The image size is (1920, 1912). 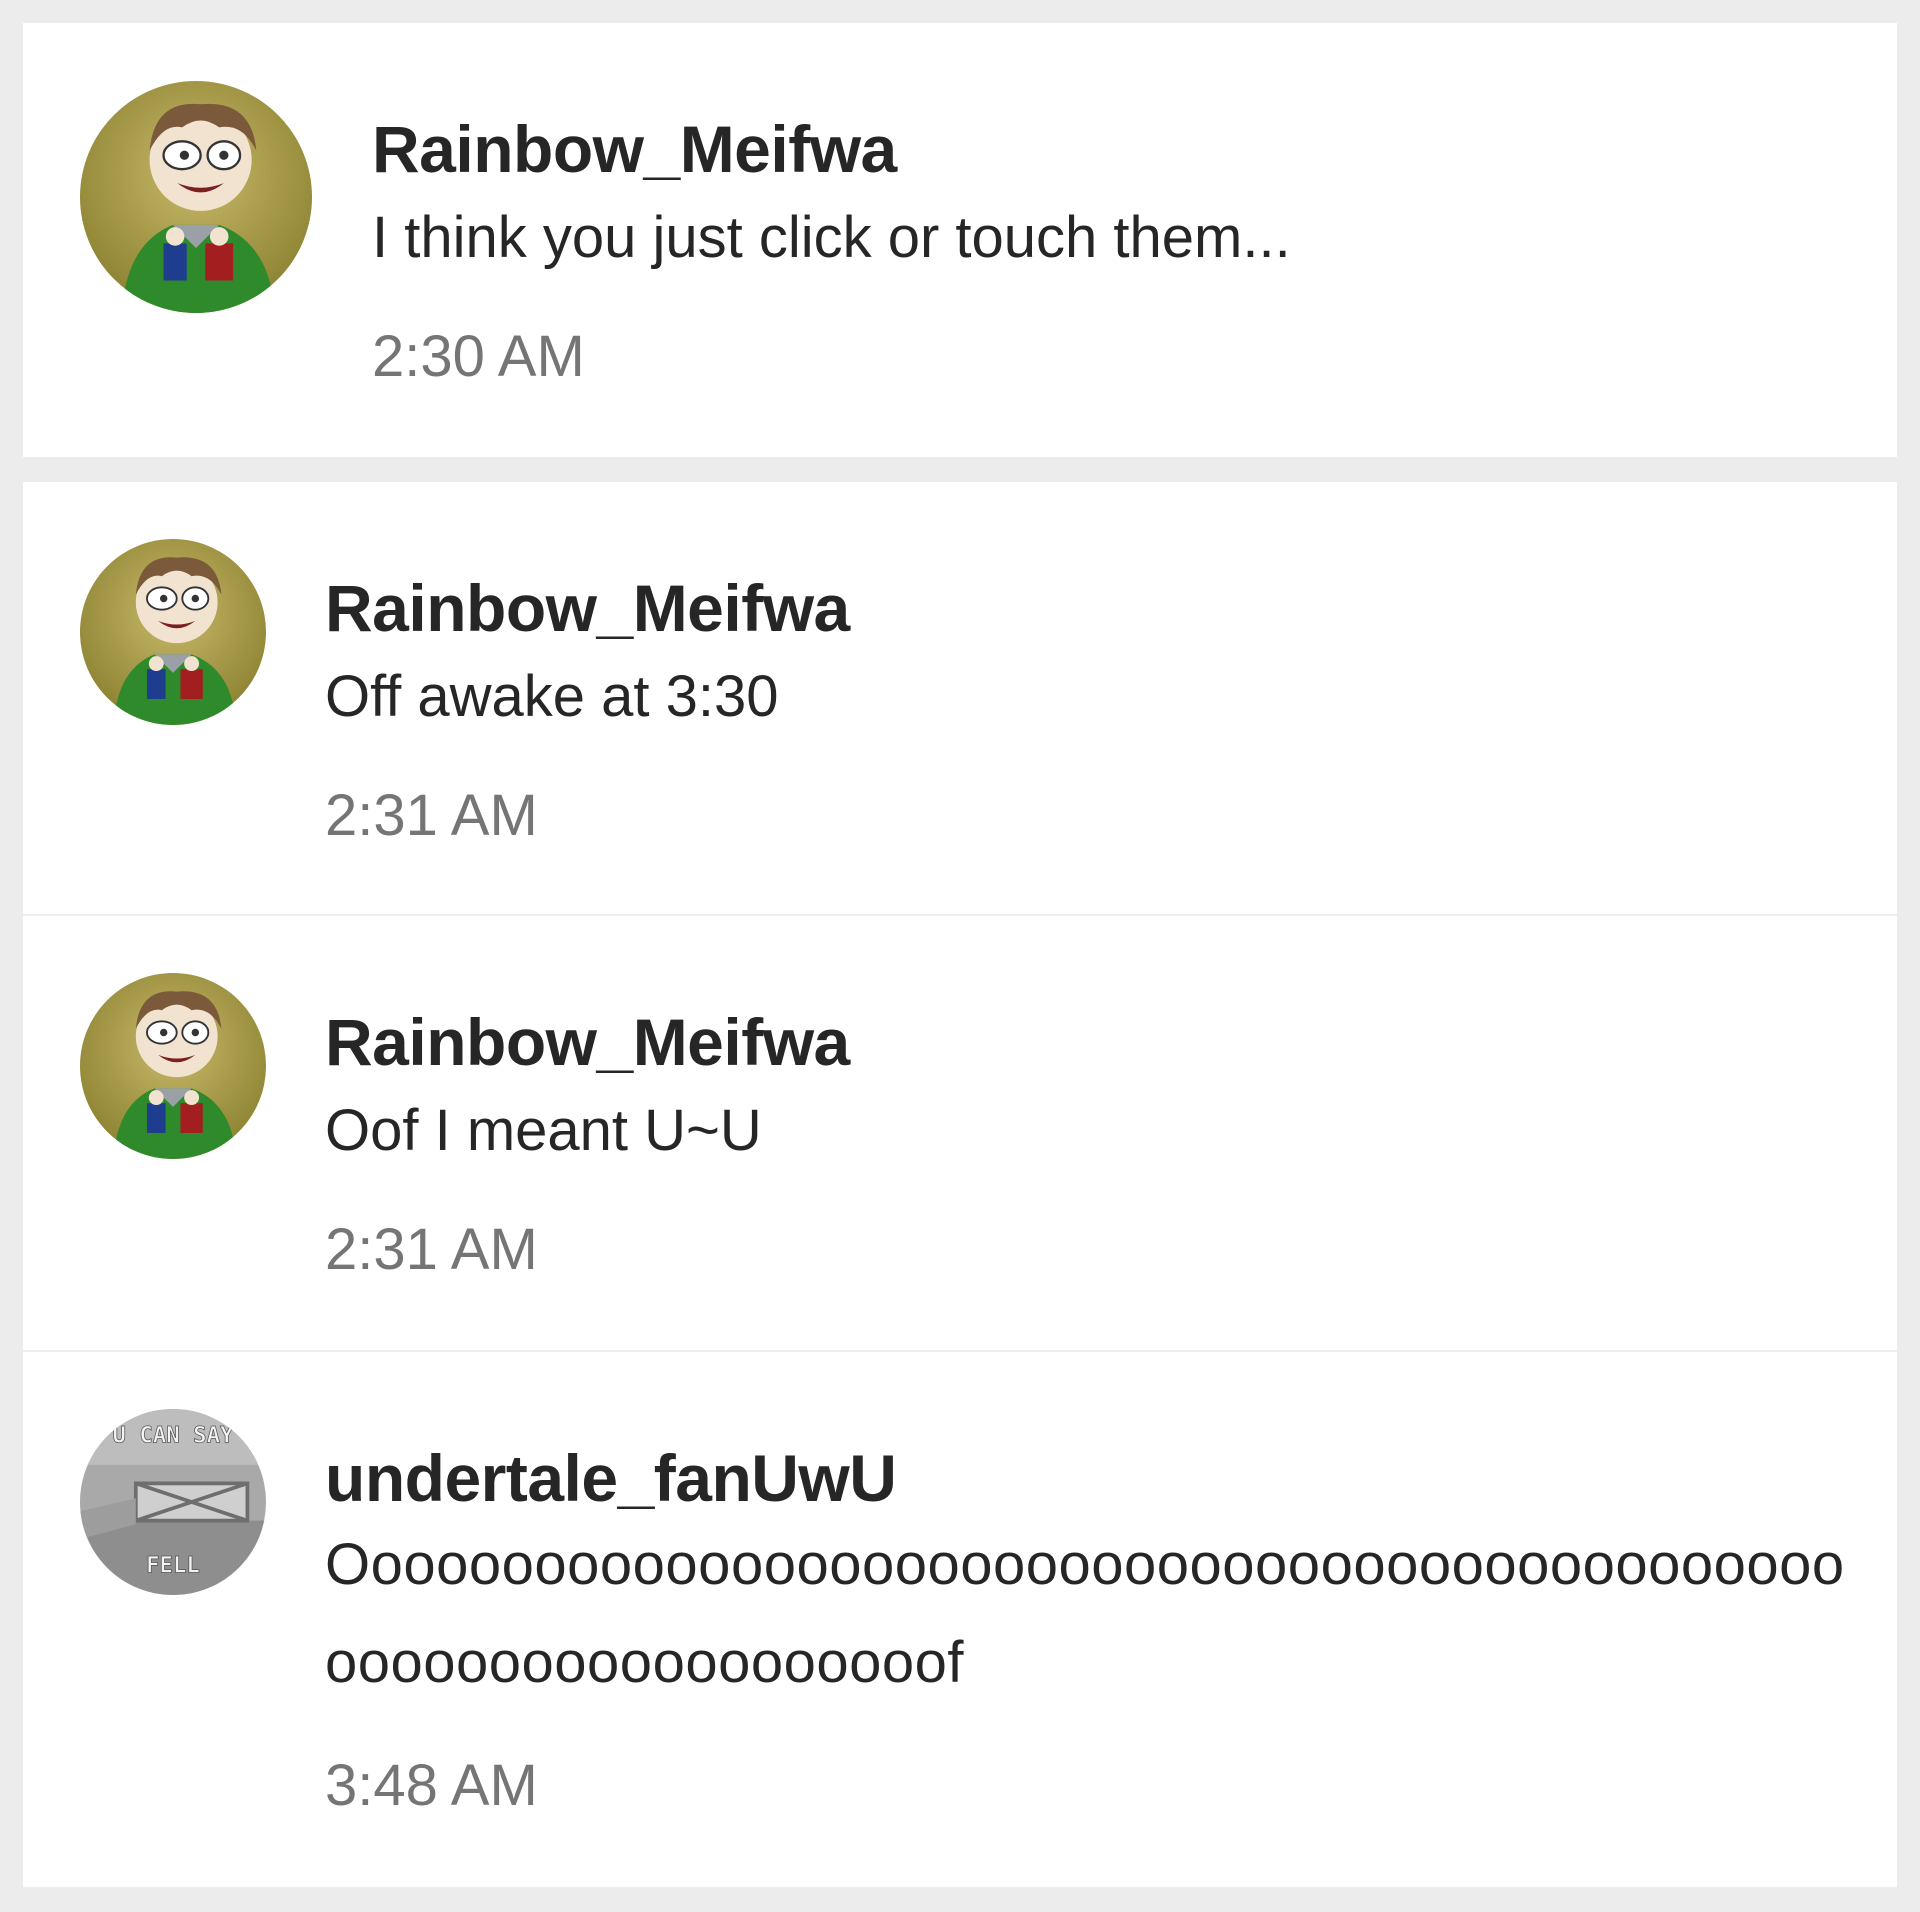 I want to click on avatar: U CAN SAY FELL, so click(x=173, y=1502).